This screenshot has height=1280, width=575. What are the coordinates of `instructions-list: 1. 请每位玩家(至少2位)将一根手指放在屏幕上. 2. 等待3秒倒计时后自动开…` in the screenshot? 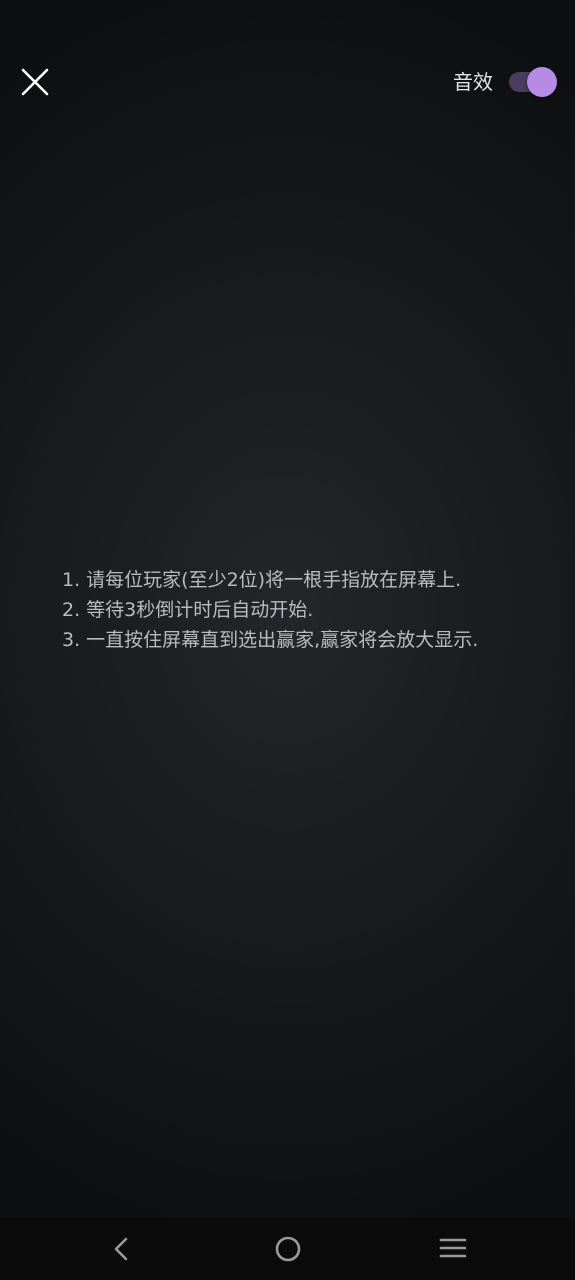 It's located at (307, 610).